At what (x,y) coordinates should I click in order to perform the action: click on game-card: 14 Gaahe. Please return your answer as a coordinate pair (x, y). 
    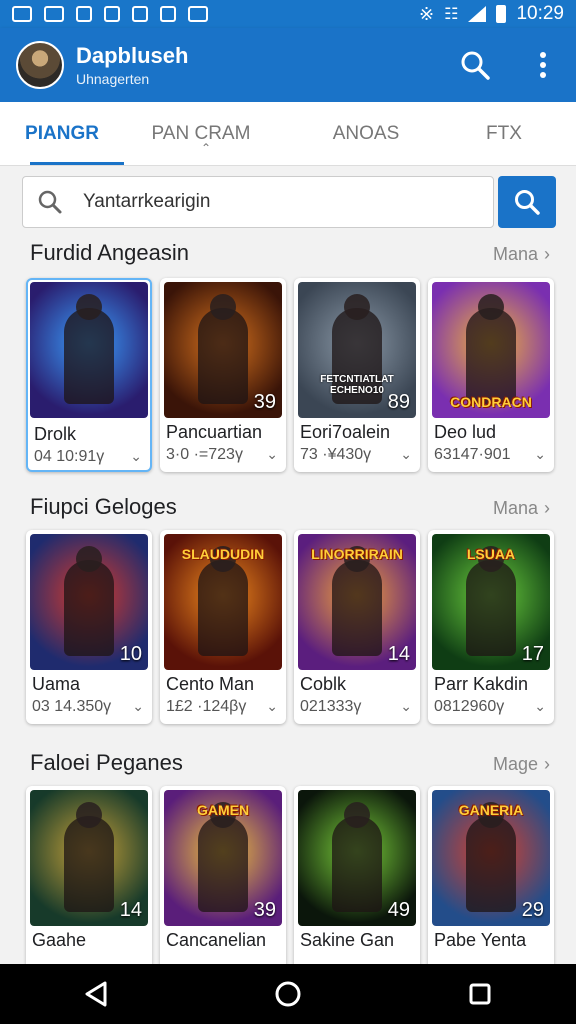
    Looking at the image, I should click on (89, 883).